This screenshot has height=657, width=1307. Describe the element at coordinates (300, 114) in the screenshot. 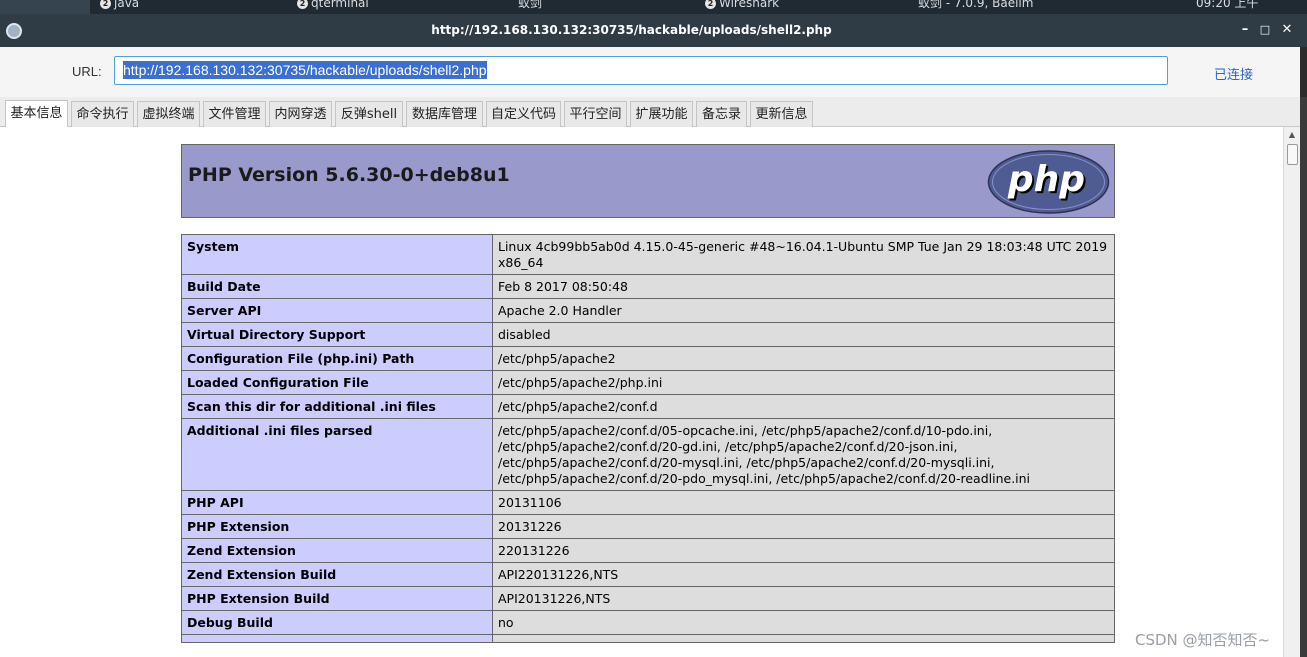

I see `tab-intranet-tunnel: 内网穿透` at that location.